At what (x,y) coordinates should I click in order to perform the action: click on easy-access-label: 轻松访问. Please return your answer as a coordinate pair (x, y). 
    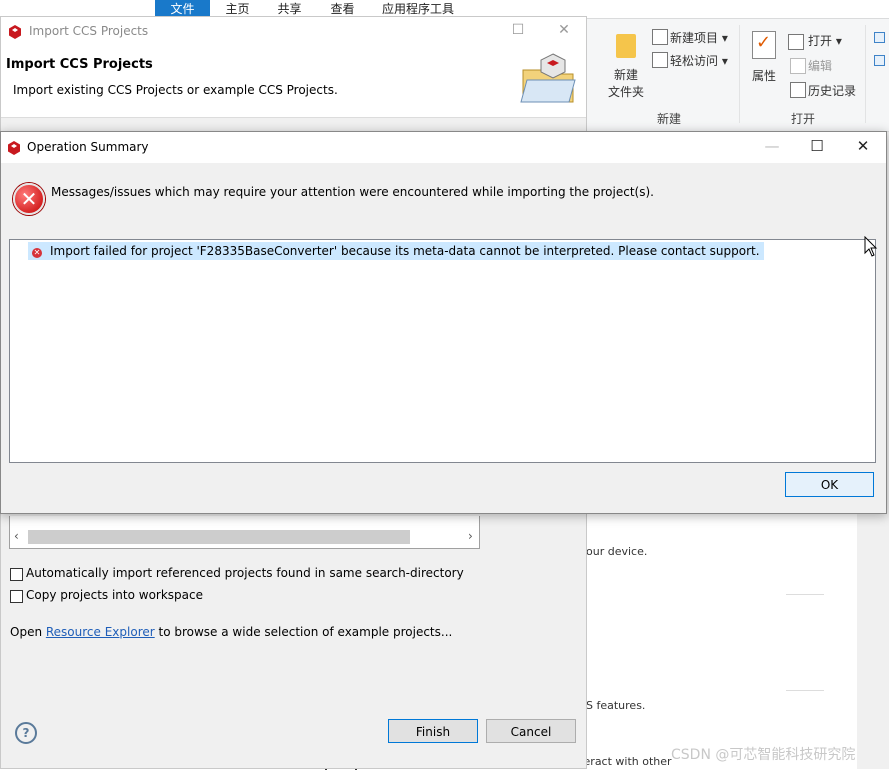
    Looking at the image, I should click on (694, 61).